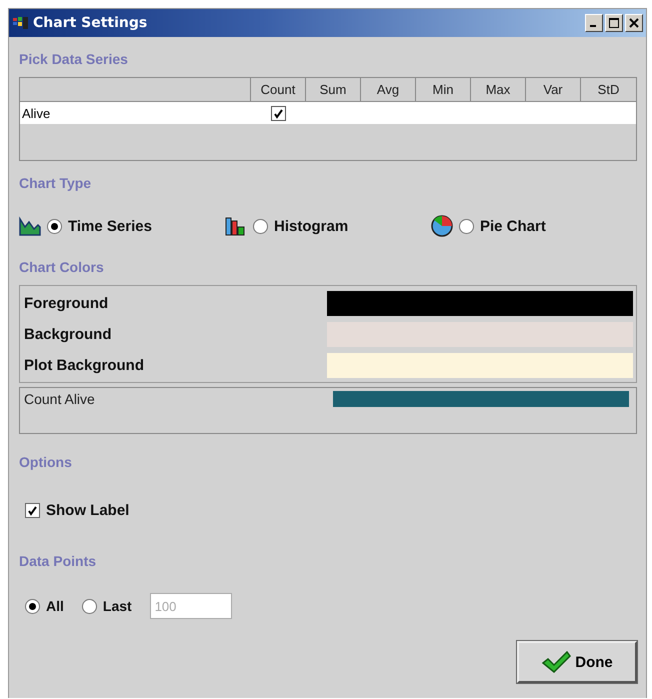 This screenshot has height=699, width=652. Describe the element at coordinates (442, 226) in the screenshot. I see `pie-chart-icon` at that location.